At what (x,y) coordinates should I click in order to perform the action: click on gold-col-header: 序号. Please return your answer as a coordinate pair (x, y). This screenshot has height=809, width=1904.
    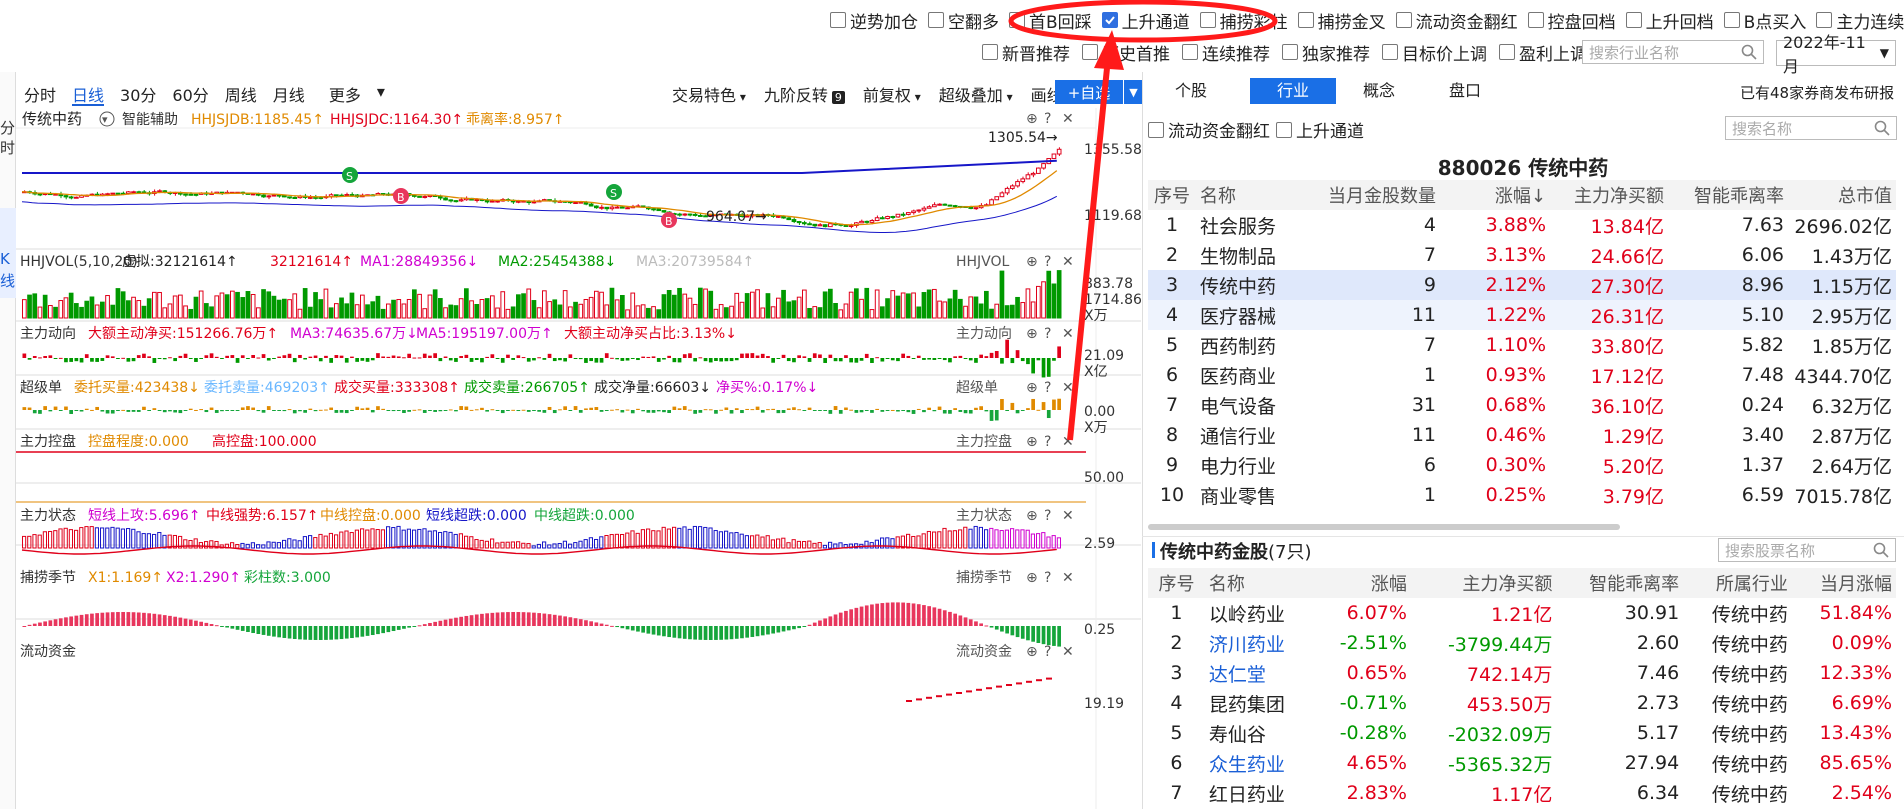
    Looking at the image, I should click on (1176, 583).